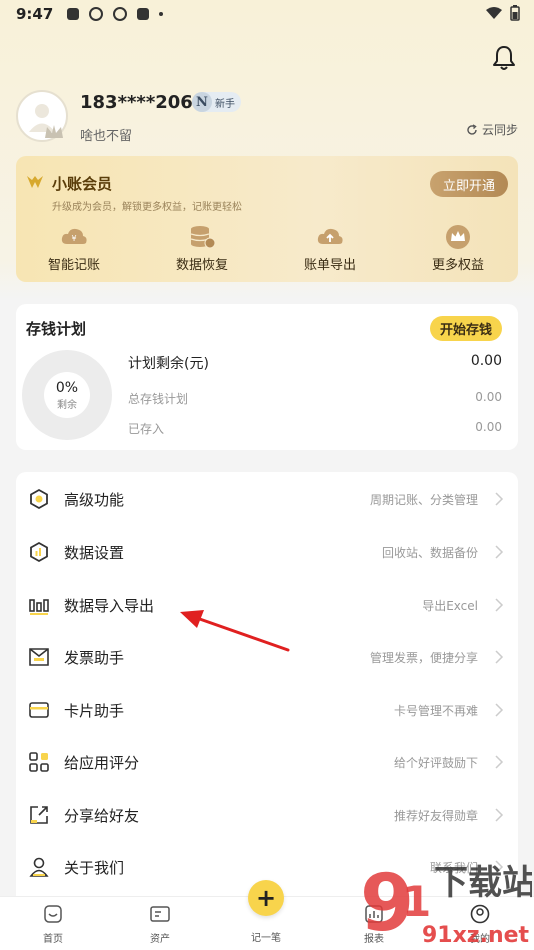 The width and height of the screenshot is (534, 950). I want to click on menu-item-label: 数据导入导出, so click(109, 605).